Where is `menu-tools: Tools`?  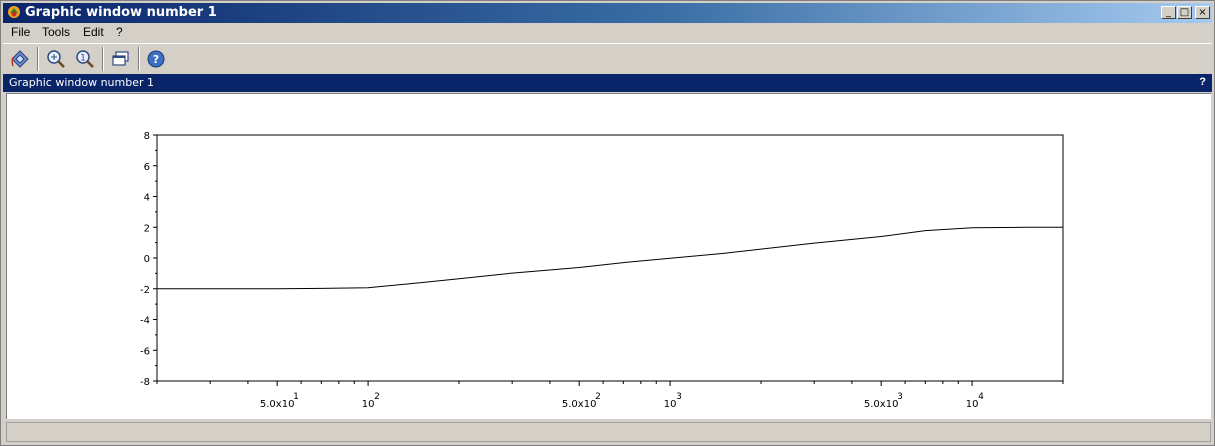
menu-tools: Tools is located at coordinates (56, 32).